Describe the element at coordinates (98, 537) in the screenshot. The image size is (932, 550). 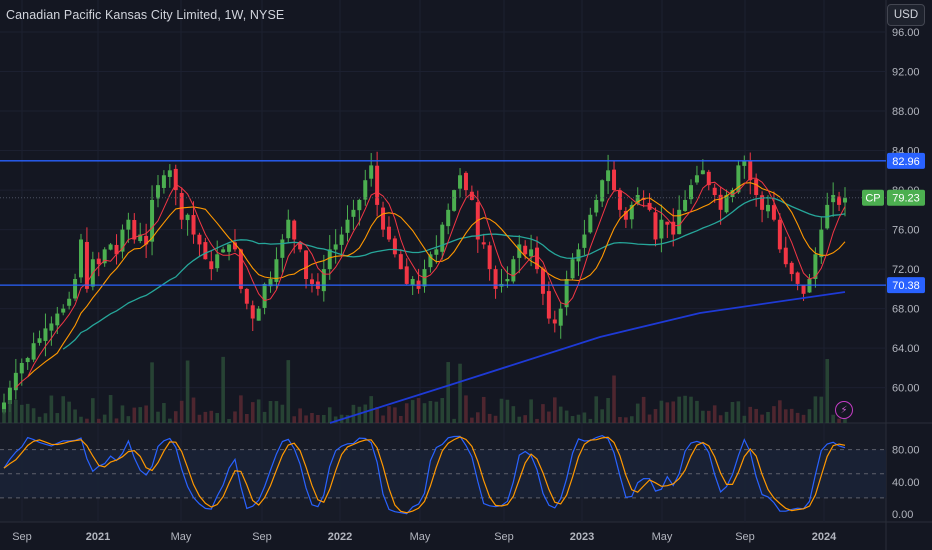
I see `time-axis-label: 2021` at that location.